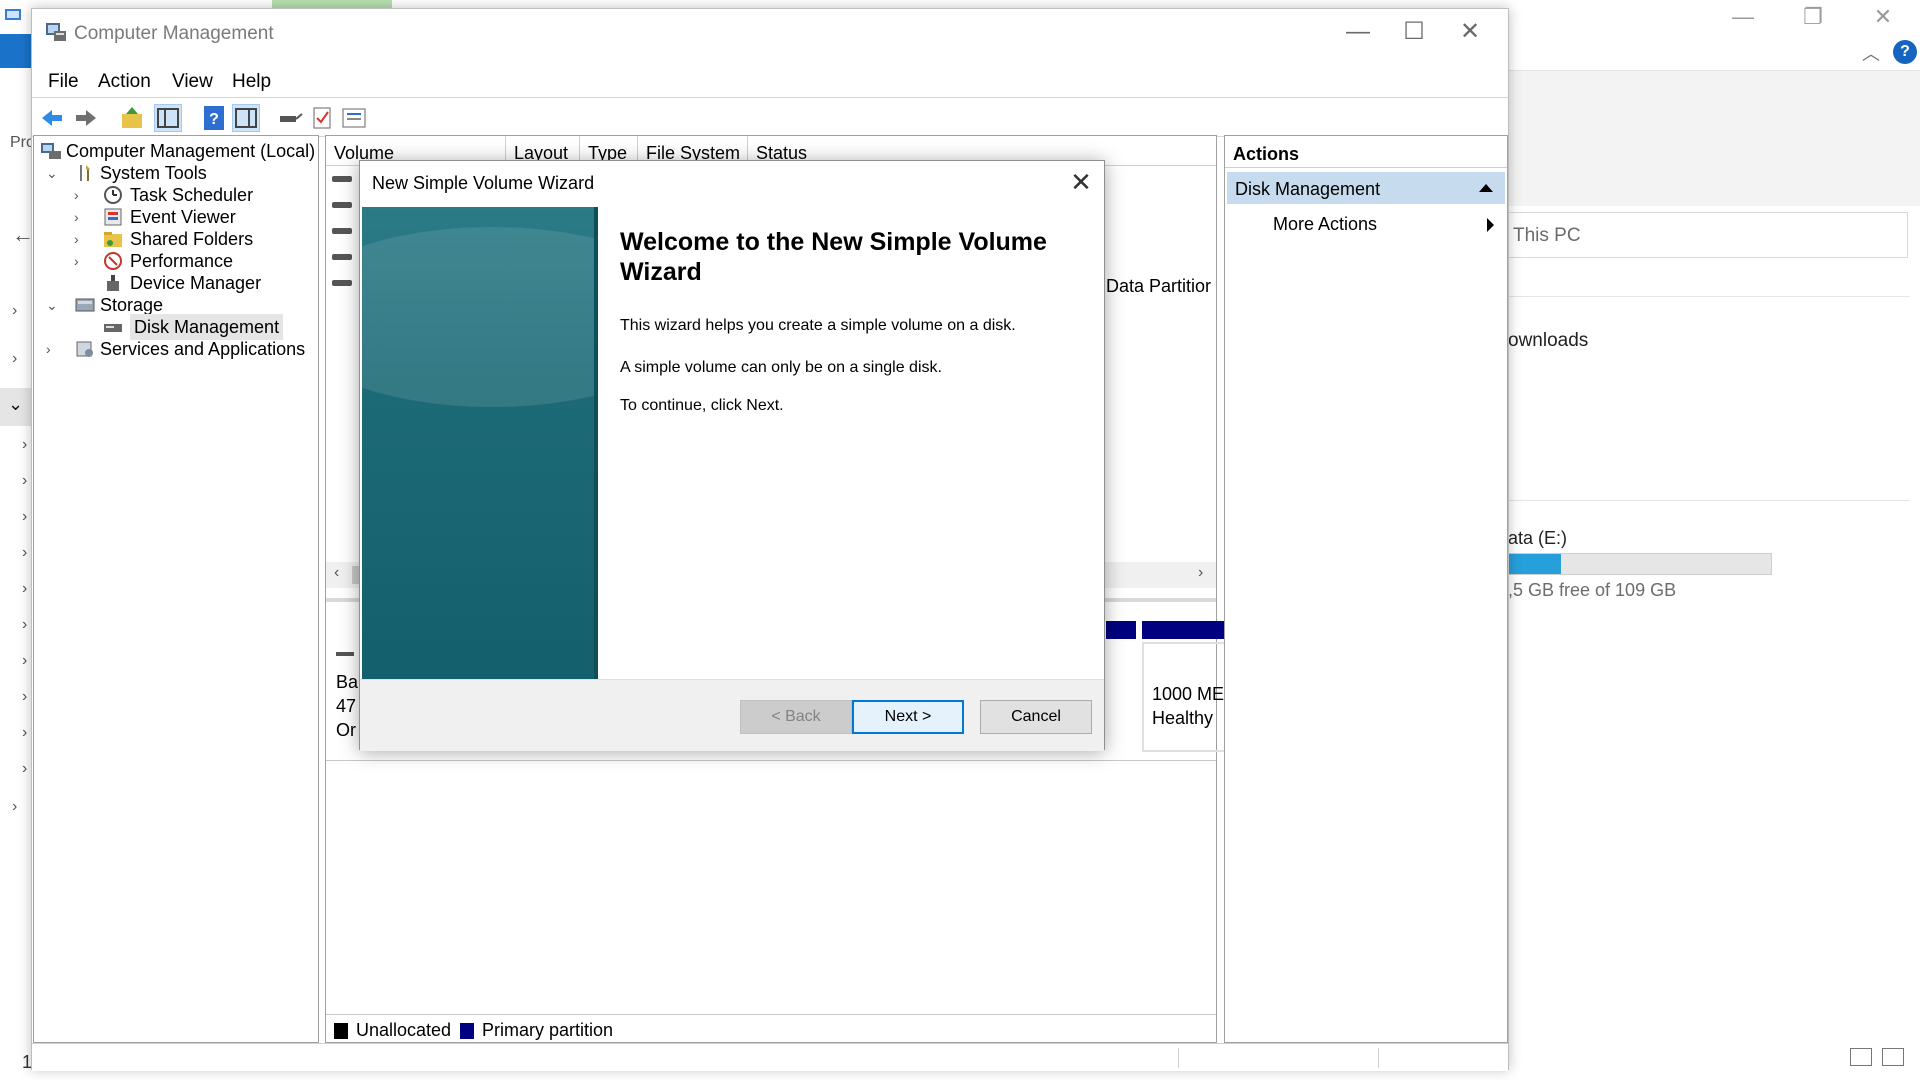  Describe the element at coordinates (246, 118) in the screenshot. I see `show-hide-action-pane-button` at that location.